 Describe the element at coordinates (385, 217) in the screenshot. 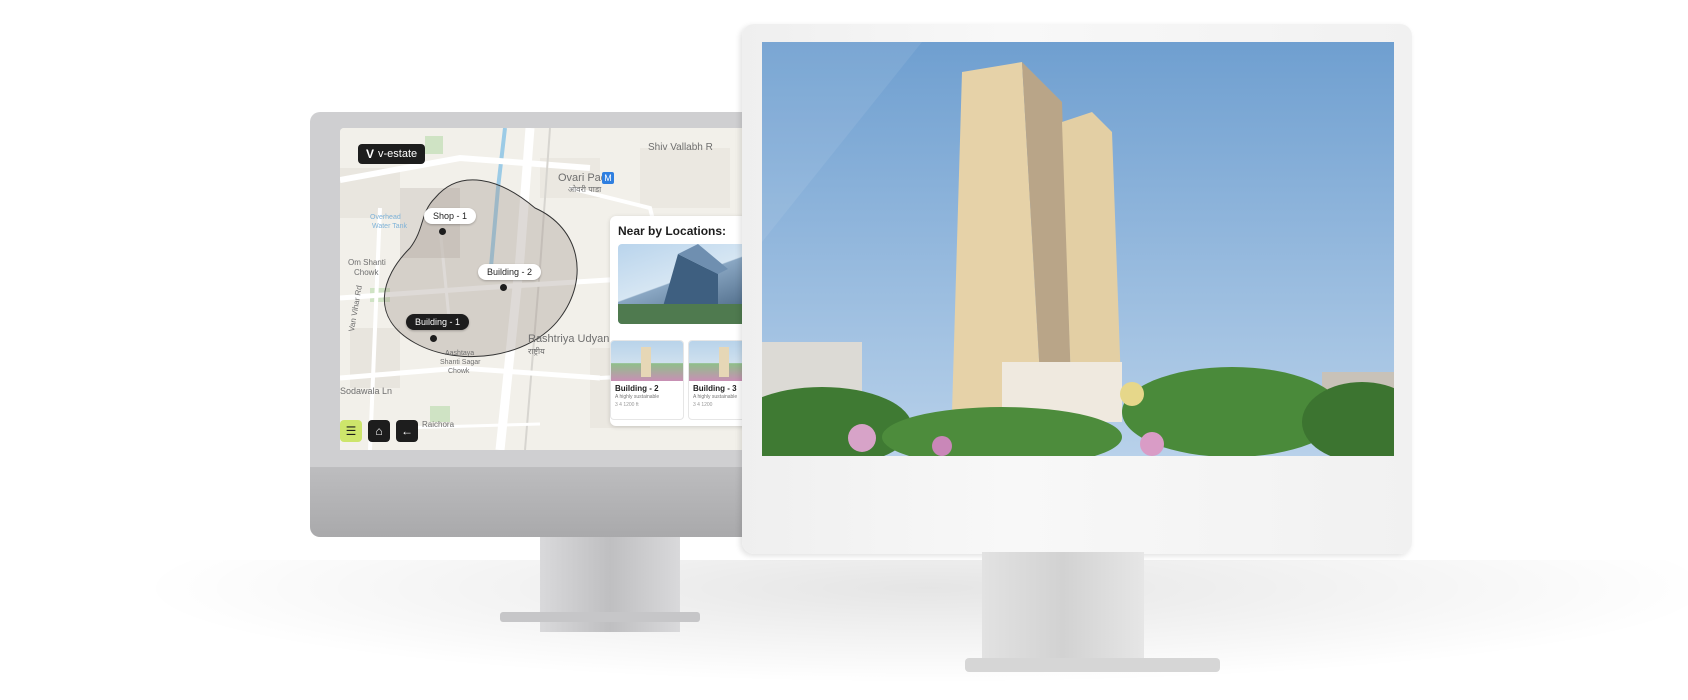

I see `map-label-overhead-tank: Overhead` at that location.